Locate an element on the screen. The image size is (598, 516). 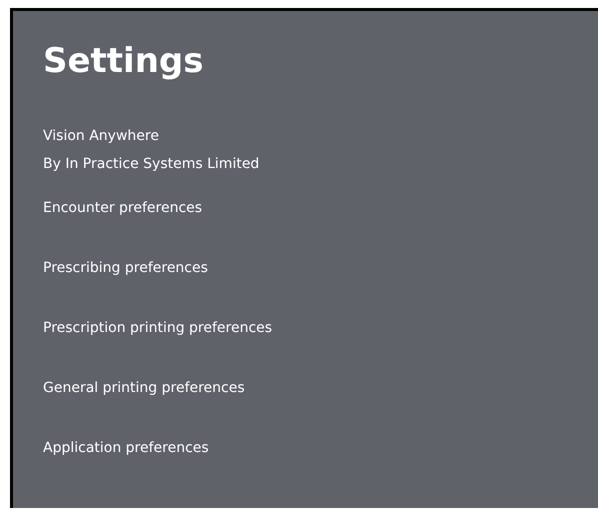
app-name: Vision Anywhere is located at coordinates (101, 136).